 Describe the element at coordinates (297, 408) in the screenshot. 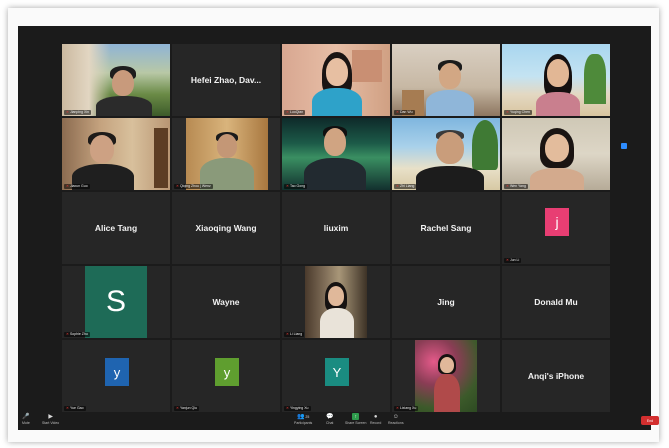

I see `participant-label: ✕Yingying Xu` at that location.